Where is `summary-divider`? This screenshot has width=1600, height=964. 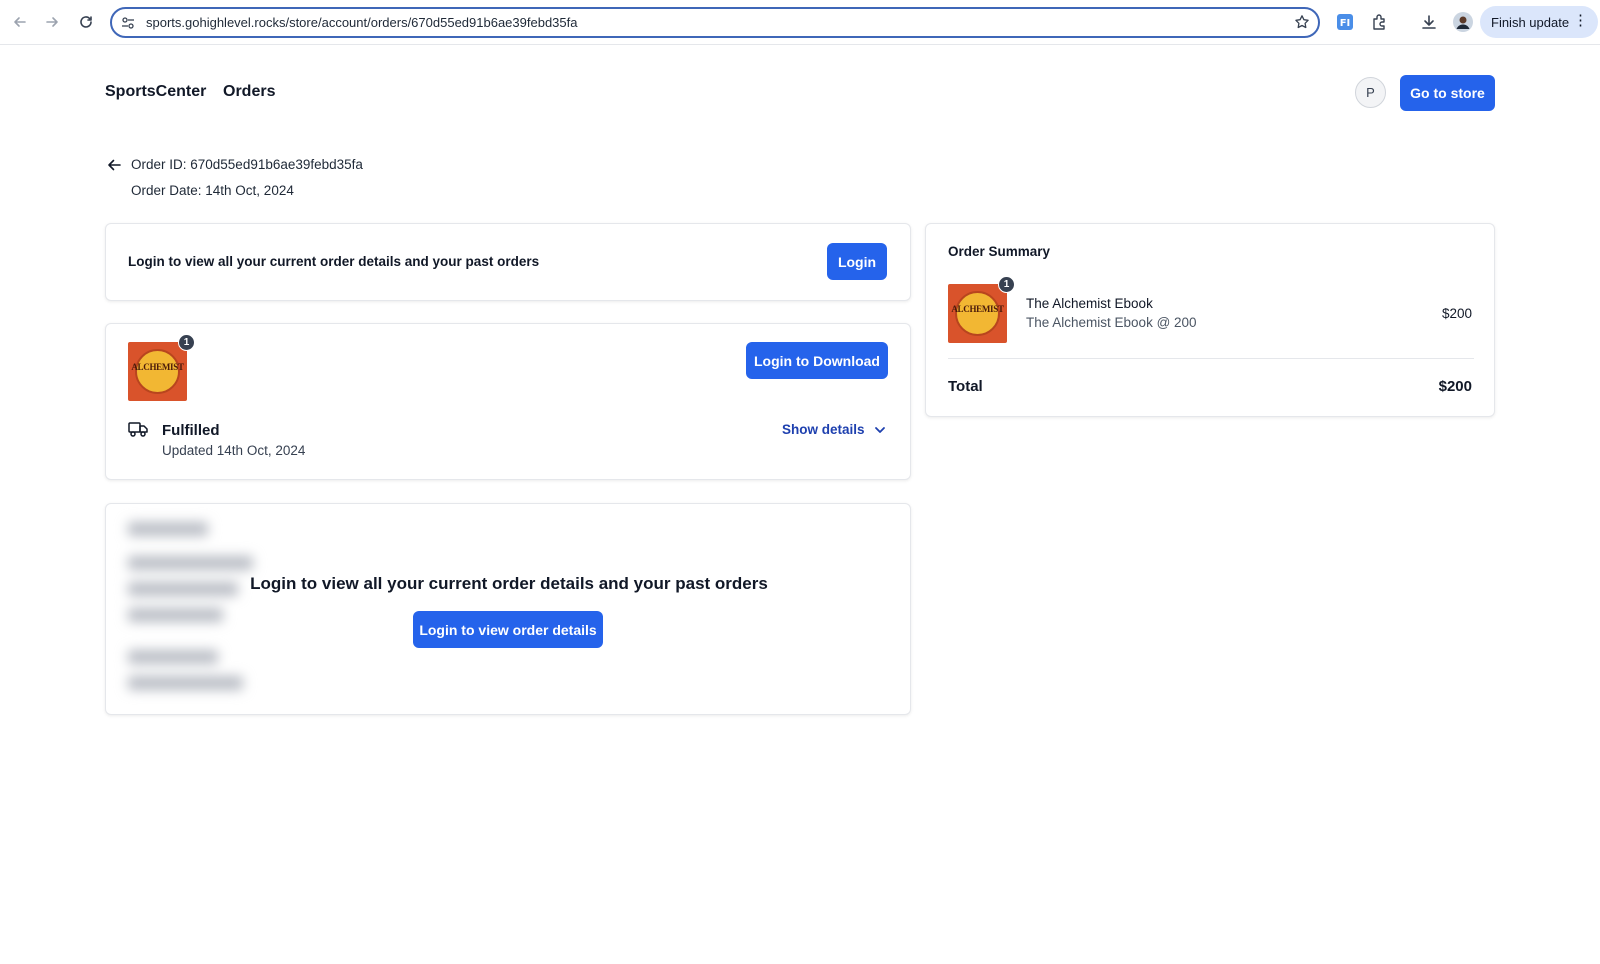 summary-divider is located at coordinates (1211, 358).